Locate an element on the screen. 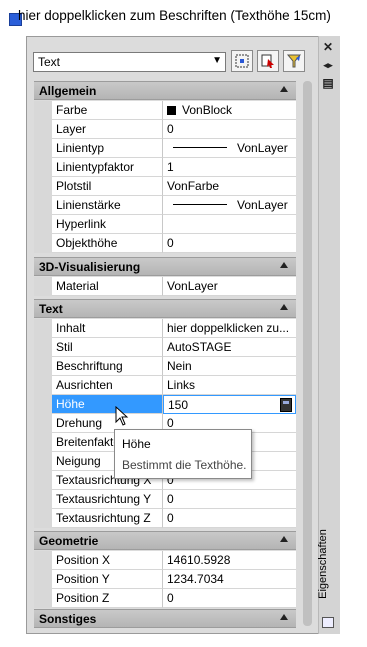 The height and width of the screenshot is (647, 367). object-type-value: Text is located at coordinates (49, 62).